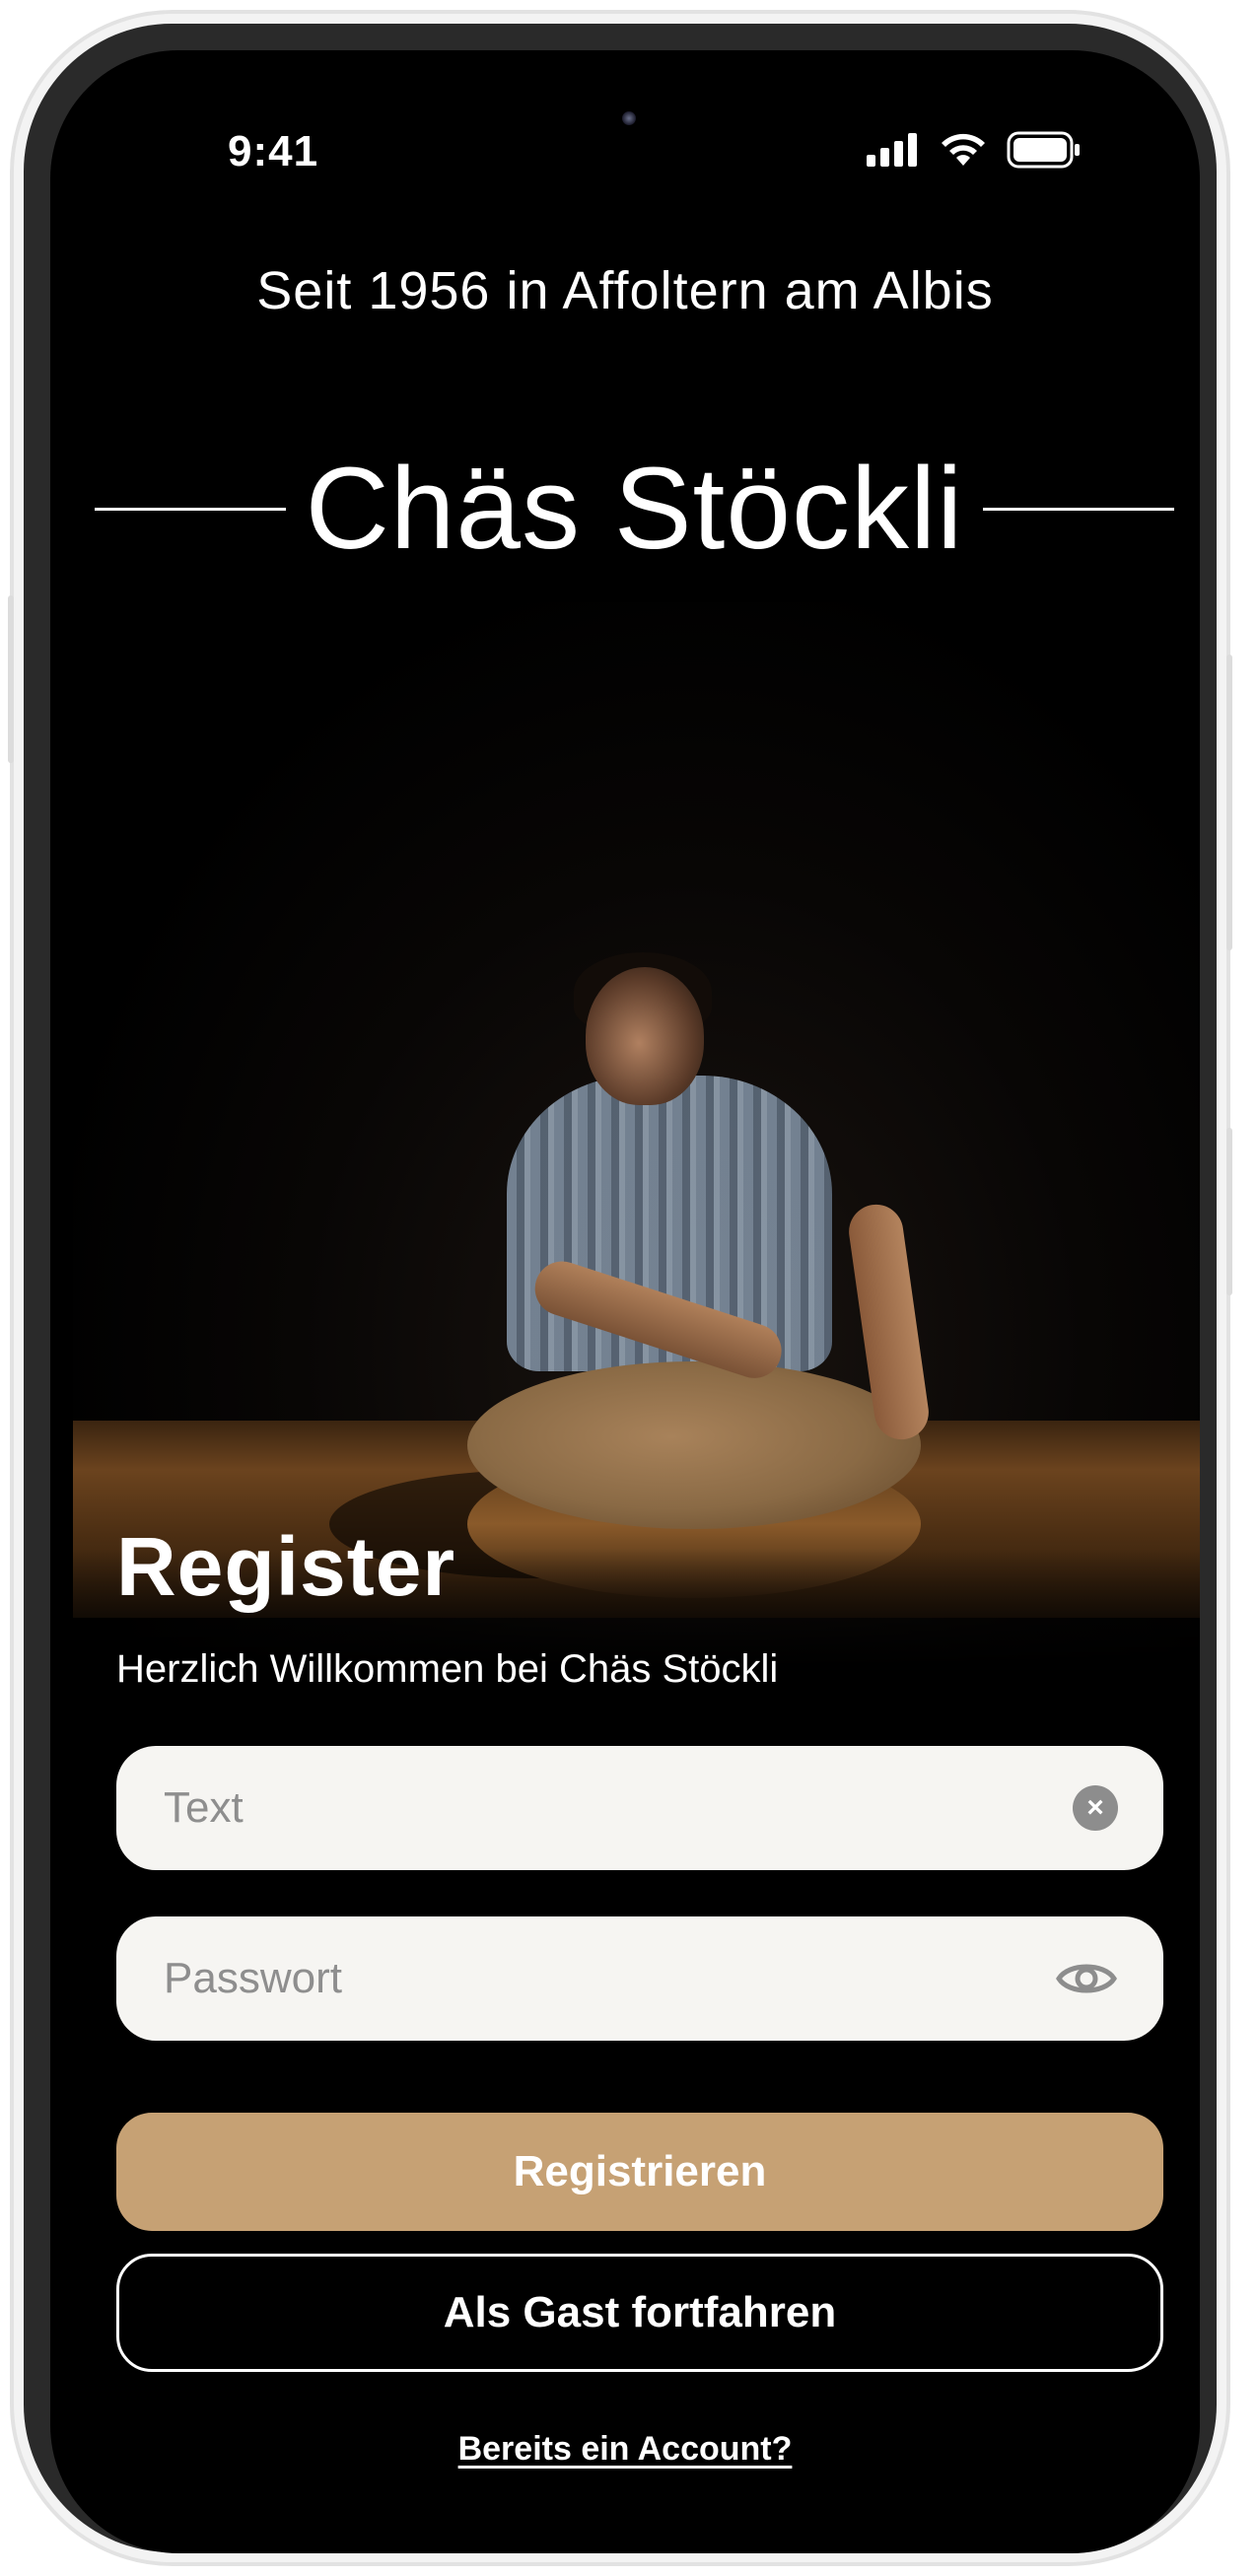  I want to click on clear-x-icon: ×, so click(1095, 1808).